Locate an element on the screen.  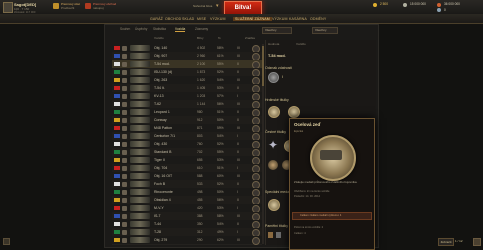
tooltip-footer1: Počet na tomto vozidle: 2 is located at coordinates (309, 227).